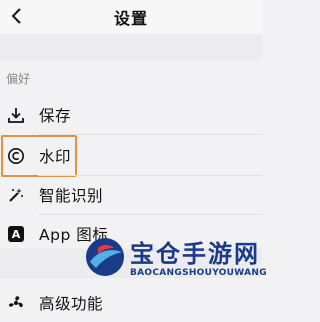 This screenshot has height=322, width=320. I want to click on navigation-bar: 设置, so click(131, 17).